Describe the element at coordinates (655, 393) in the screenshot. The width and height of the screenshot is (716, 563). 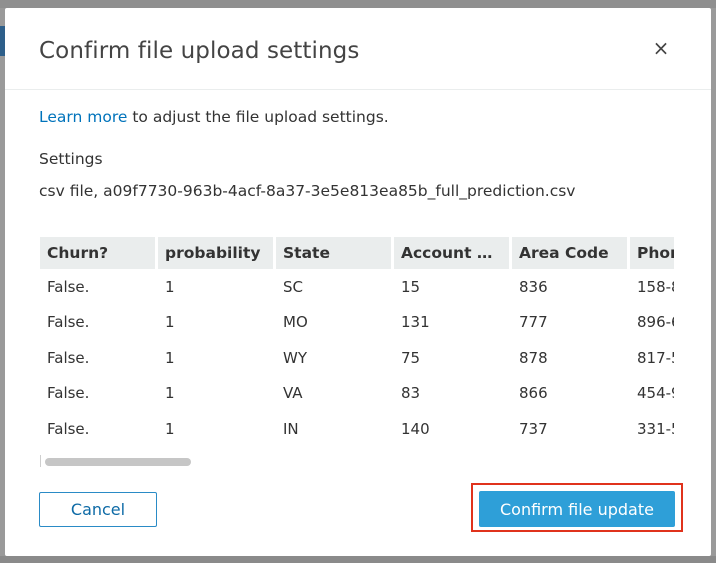
I see `table-cell: 454-9` at that location.